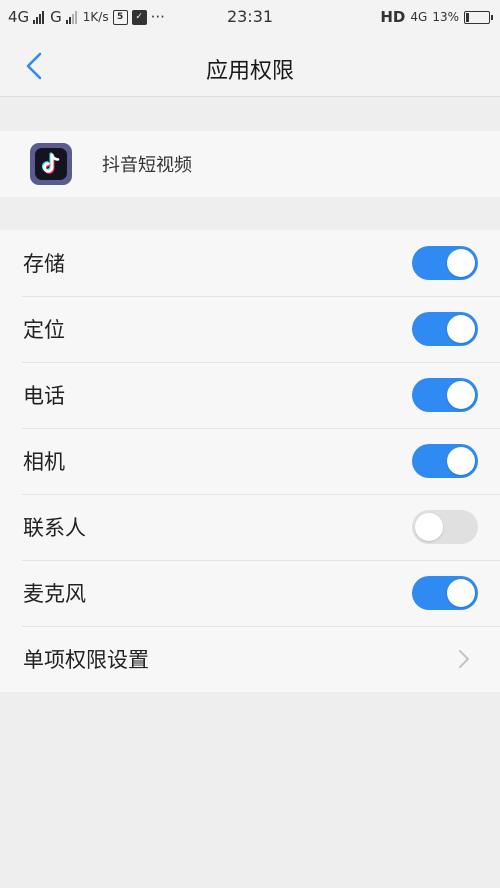  Describe the element at coordinates (44, 264) in the screenshot. I see `permission-label: 存储` at that location.